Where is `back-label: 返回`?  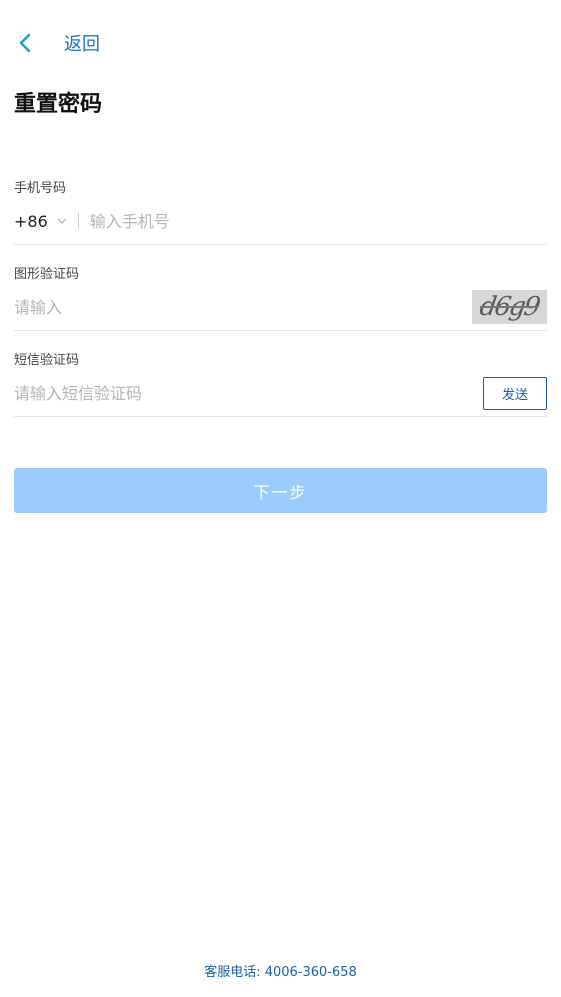 back-label: 返回 is located at coordinates (82, 44).